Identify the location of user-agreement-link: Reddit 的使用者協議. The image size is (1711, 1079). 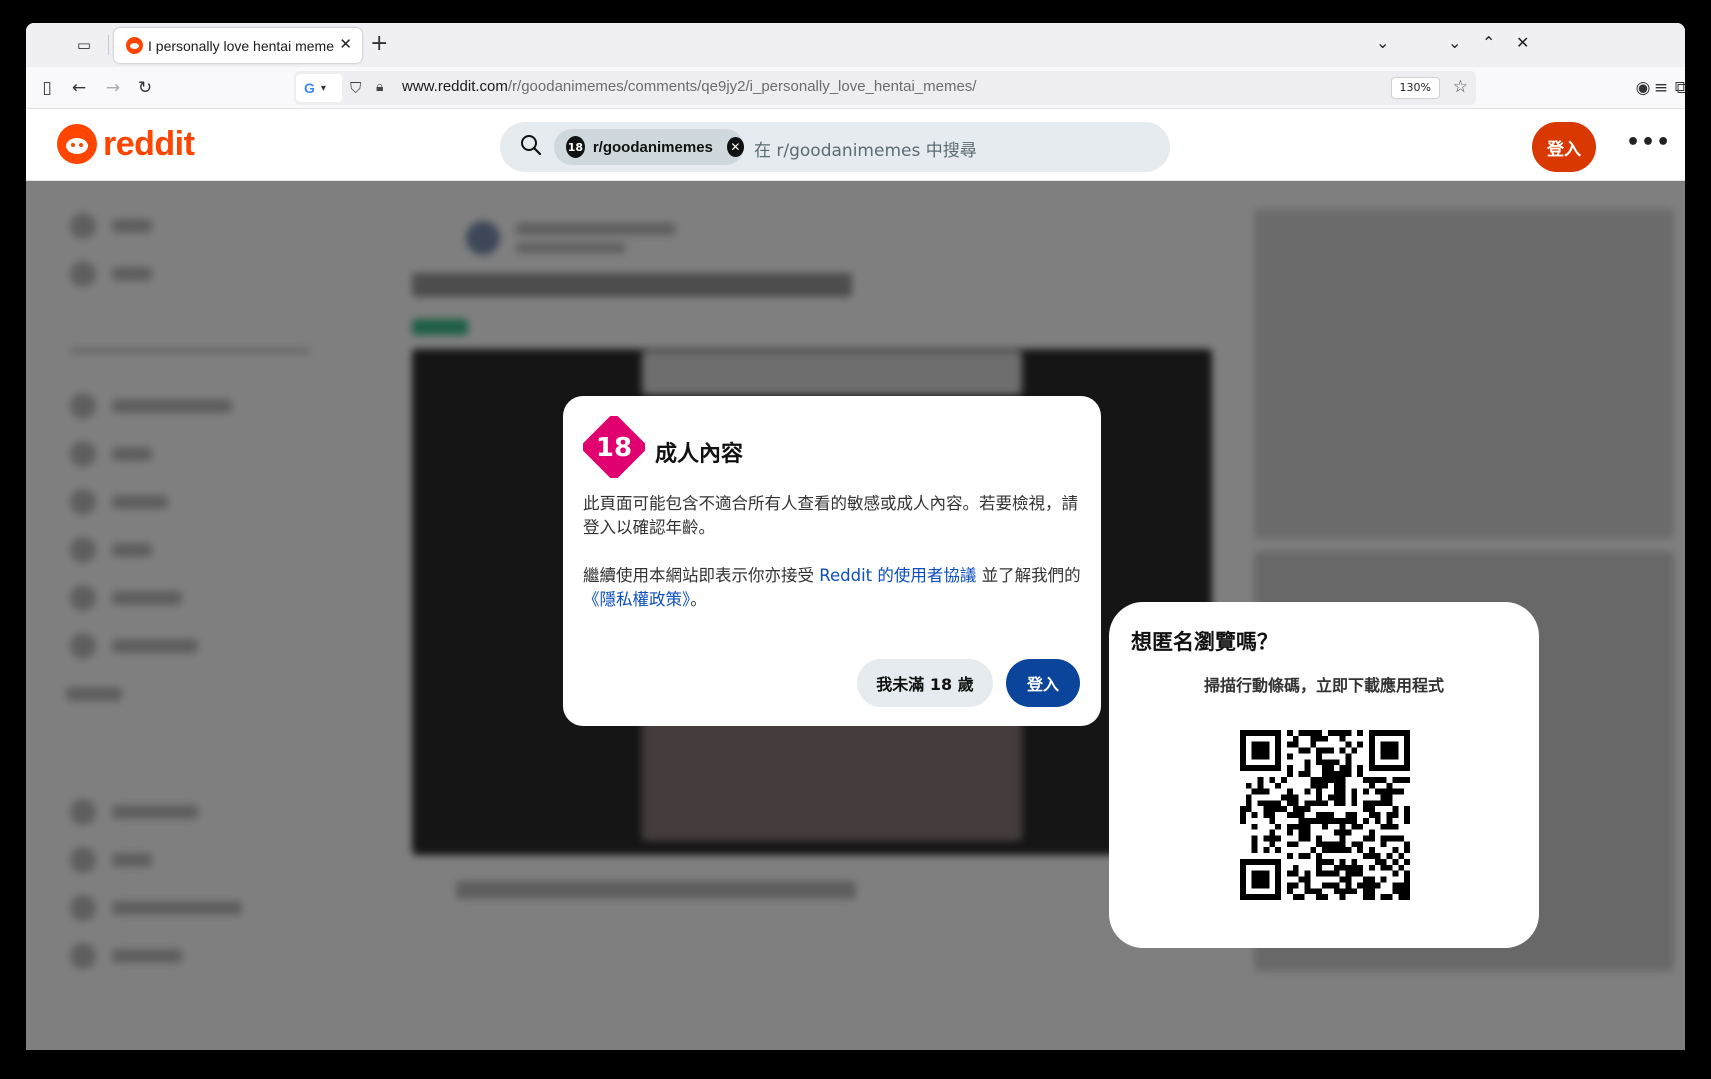
(897, 575).